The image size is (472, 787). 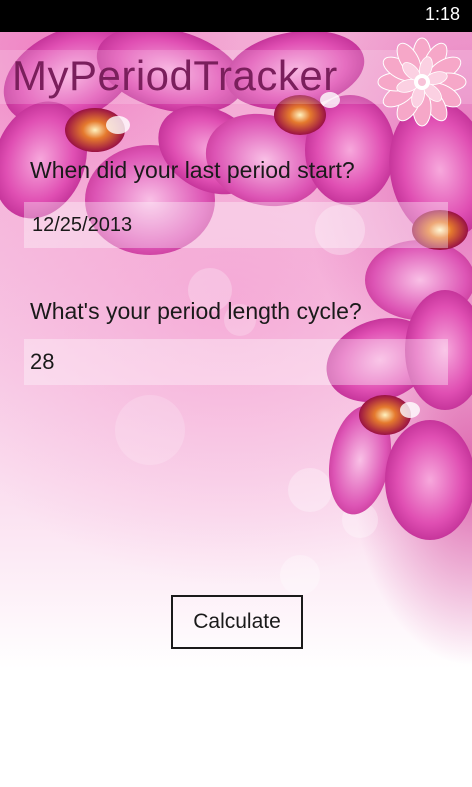 I want to click on cycle-length-input: 28, so click(x=236, y=362).